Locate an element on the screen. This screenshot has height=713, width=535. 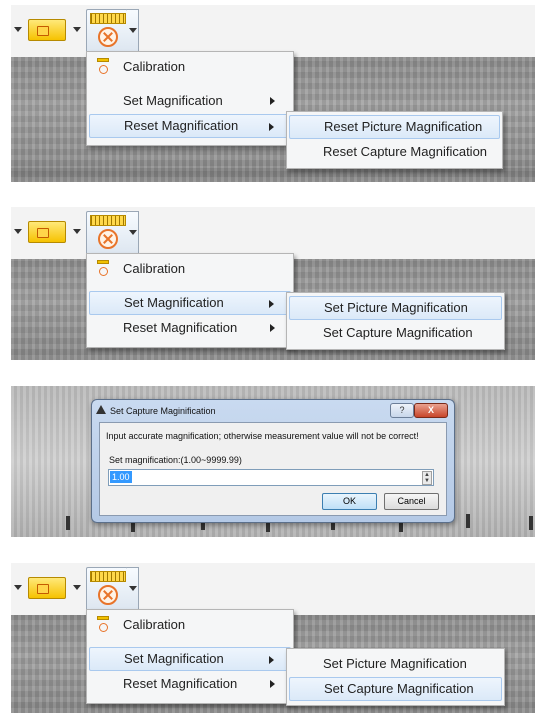
menu-item-label: Reset Capture Magnification is located at coordinates (405, 151).